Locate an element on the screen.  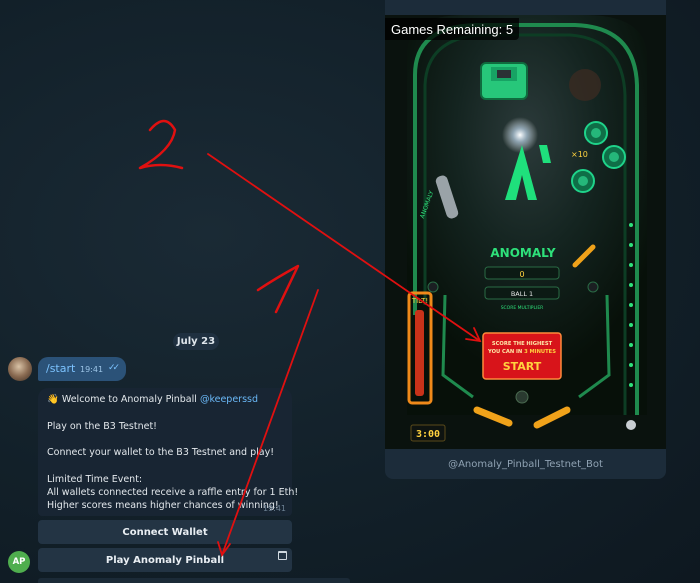
bot-handle-caption: @Anomaly_Pinball_Testnet_Bot is located at coordinates (525, 464).